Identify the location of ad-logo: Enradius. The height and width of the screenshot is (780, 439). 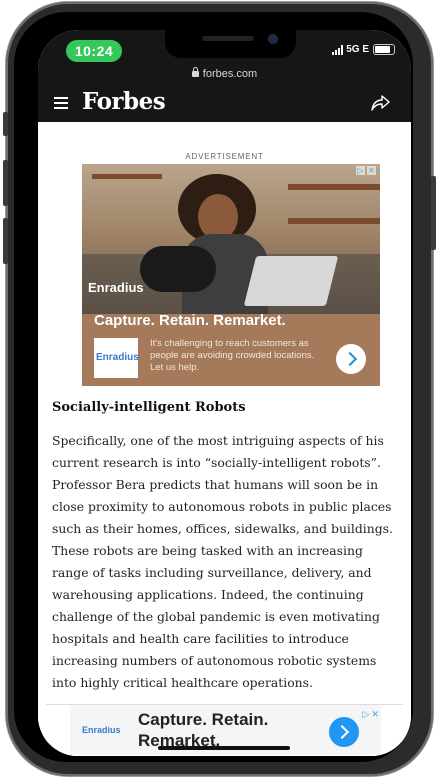
(116, 358).